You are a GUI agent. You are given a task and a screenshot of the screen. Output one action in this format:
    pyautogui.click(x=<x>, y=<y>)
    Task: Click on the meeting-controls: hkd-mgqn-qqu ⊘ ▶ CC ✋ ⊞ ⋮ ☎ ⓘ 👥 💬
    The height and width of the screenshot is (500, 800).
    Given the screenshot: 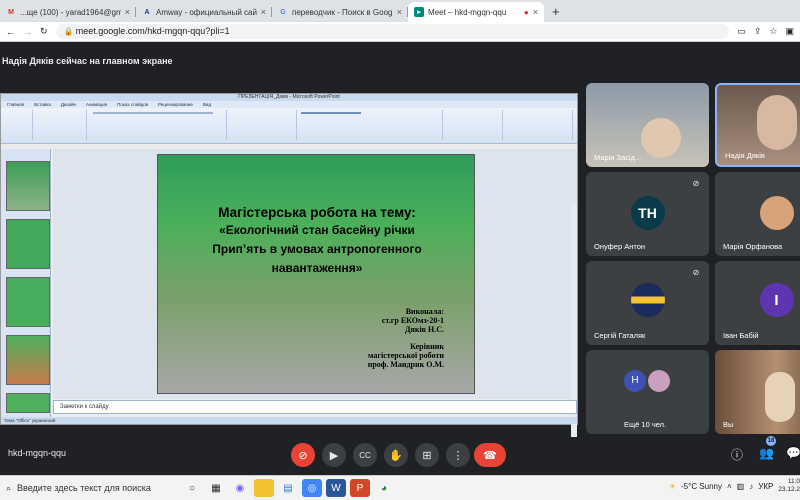 What is the action you would take?
    pyautogui.click(x=400, y=454)
    